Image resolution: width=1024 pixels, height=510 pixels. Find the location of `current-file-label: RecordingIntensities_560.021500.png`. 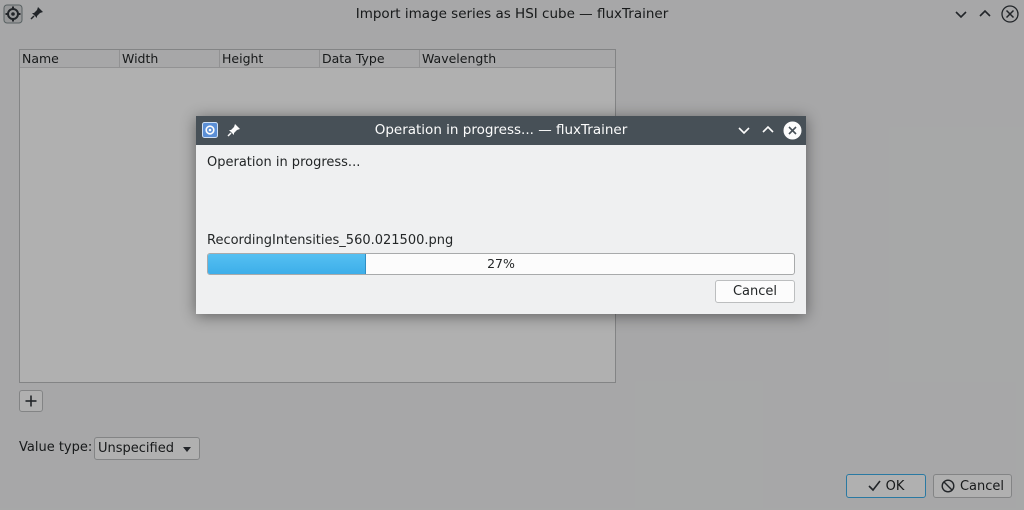

current-file-label: RecordingIntensities_560.021500.png is located at coordinates (330, 240).